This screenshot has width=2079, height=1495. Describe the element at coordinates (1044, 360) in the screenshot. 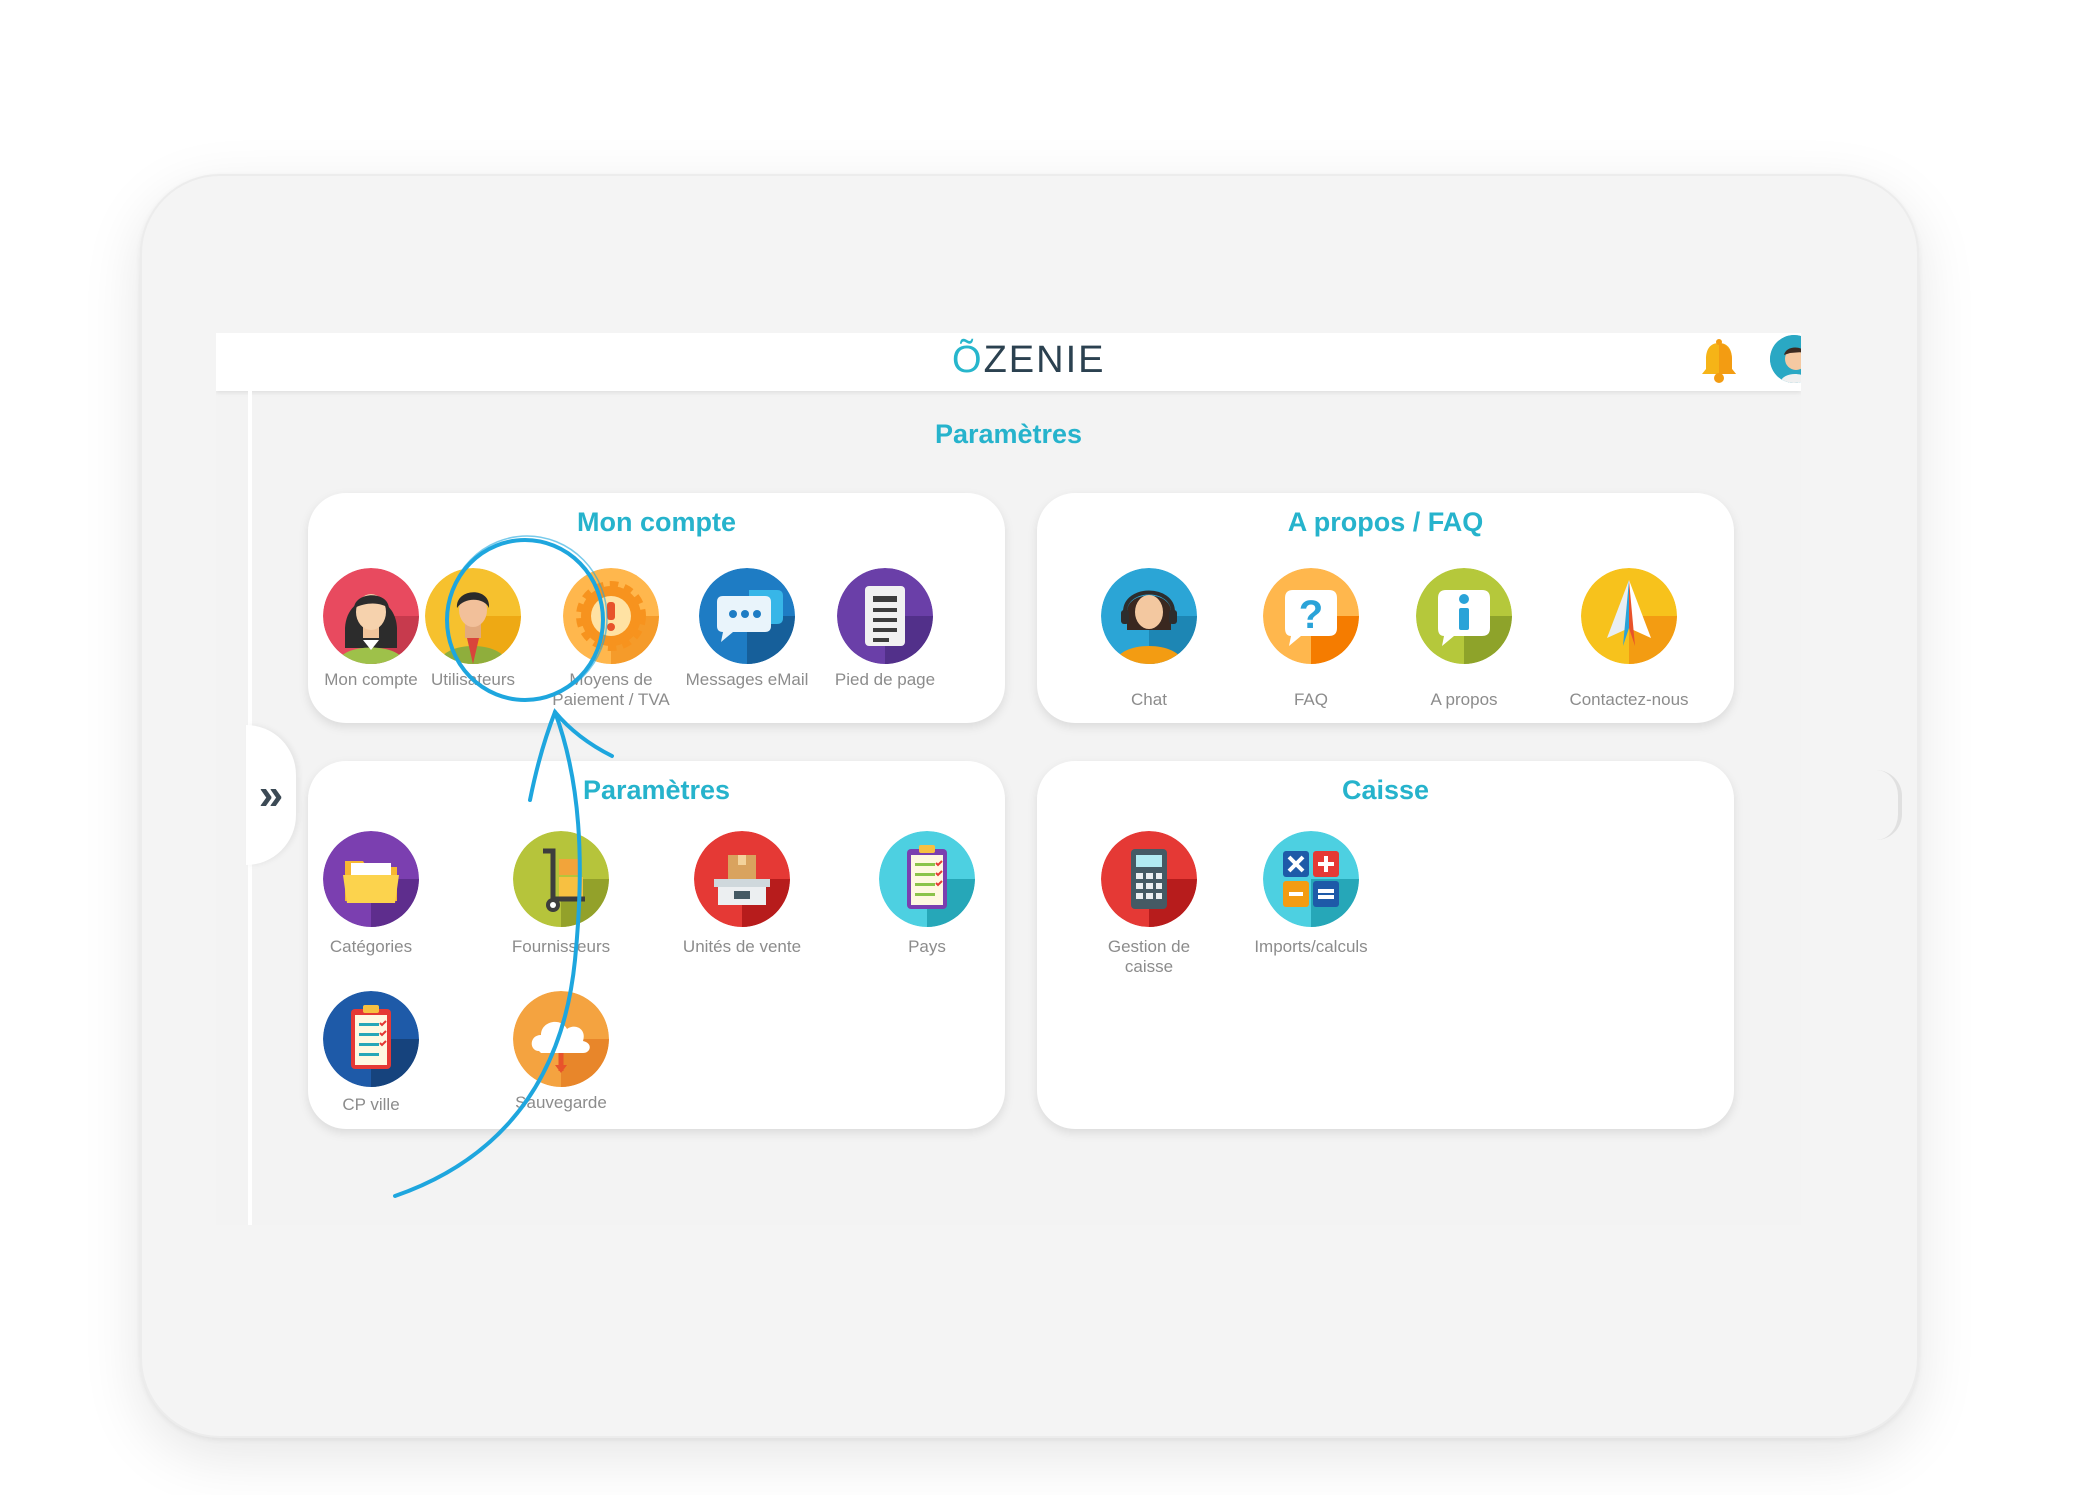

I see `logo-text: ZENIE` at that location.